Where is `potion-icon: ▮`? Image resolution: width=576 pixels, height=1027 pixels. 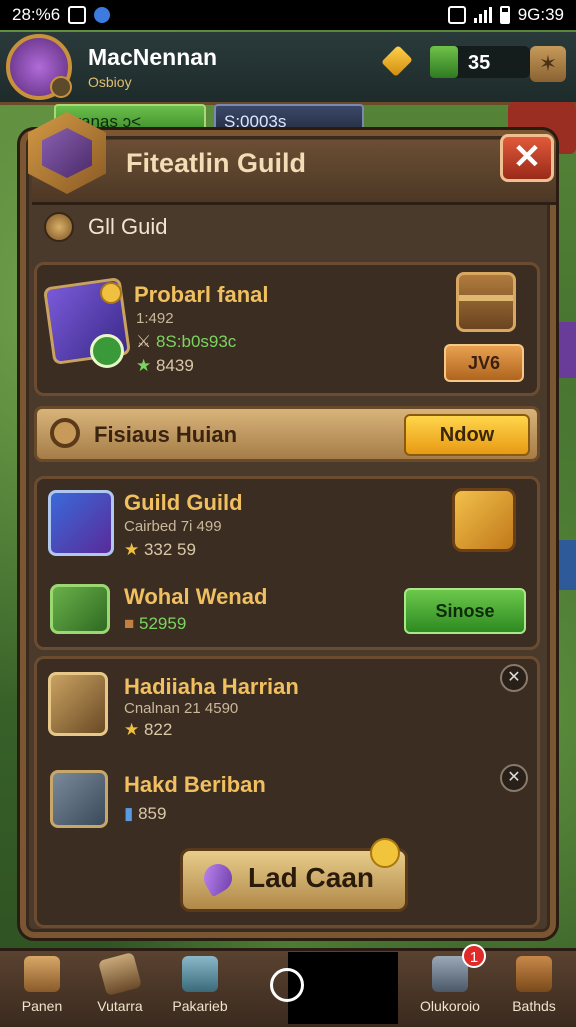
potion-icon: ▮ is located at coordinates (131, 813).